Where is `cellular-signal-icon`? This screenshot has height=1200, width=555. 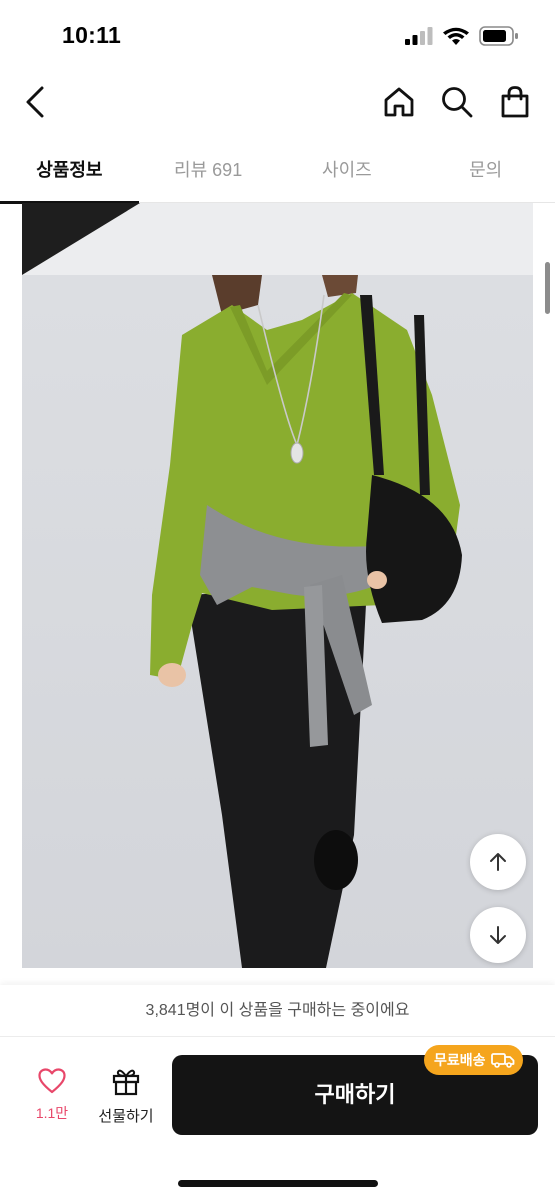 cellular-signal-icon is located at coordinates (419, 36).